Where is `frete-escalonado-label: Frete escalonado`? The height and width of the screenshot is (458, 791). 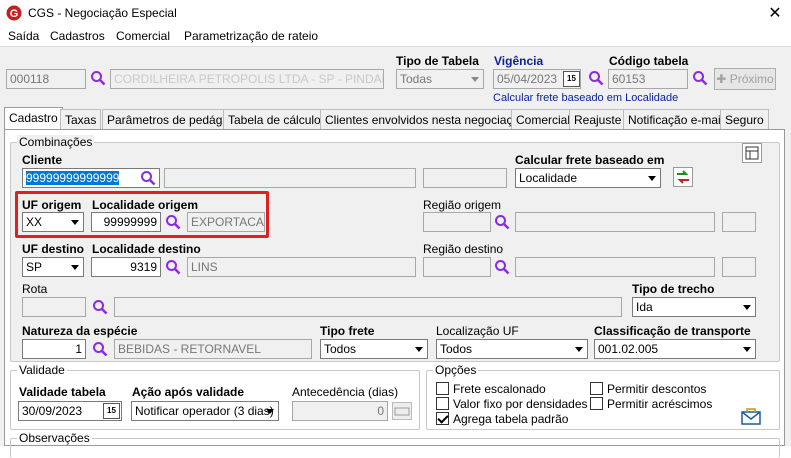 frete-escalonado-label: Frete escalonado is located at coordinates (499, 389).